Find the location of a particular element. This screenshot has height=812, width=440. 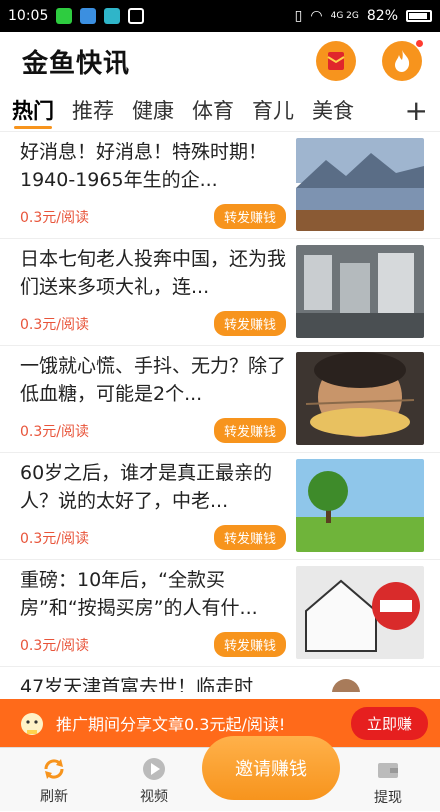

tab-recommend: 推荐 is located at coordinates (93, 111).